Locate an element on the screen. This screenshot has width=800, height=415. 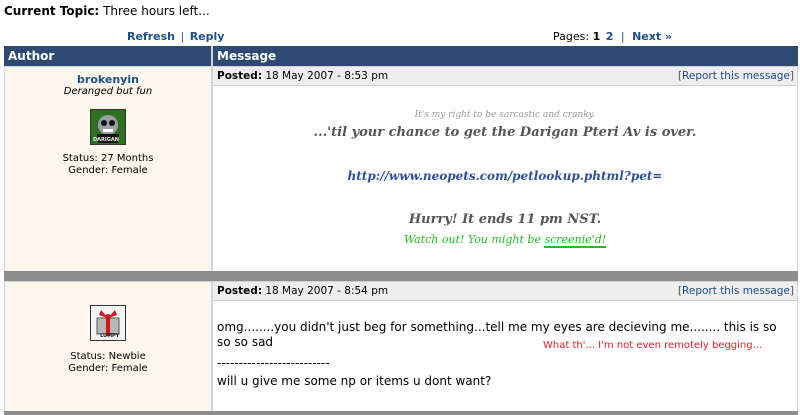
user-avatar: LUMPY is located at coordinates (108, 323).